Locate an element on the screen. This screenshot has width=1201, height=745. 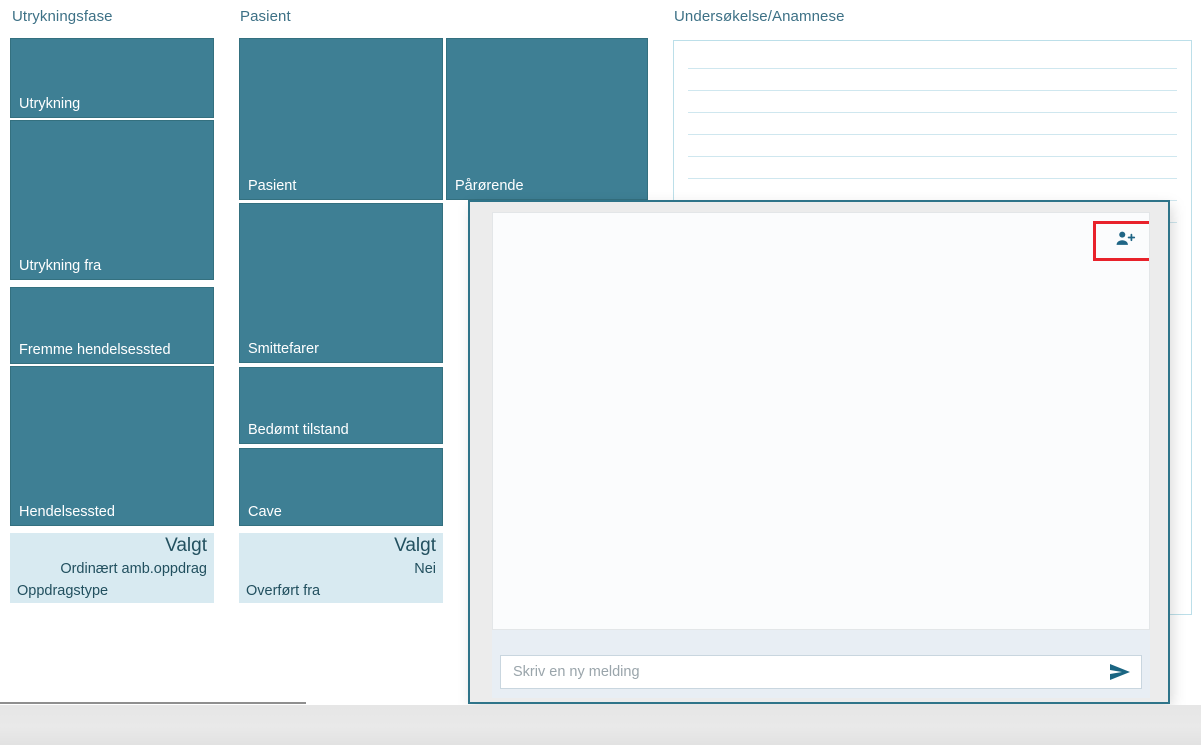
tile-cave: Cave is located at coordinates (341, 487).